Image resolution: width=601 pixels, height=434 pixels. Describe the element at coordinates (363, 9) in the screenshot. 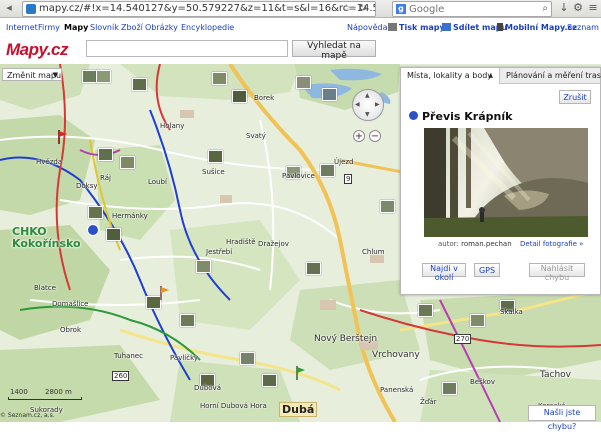

I see `reload-icon: ↻` at that location.